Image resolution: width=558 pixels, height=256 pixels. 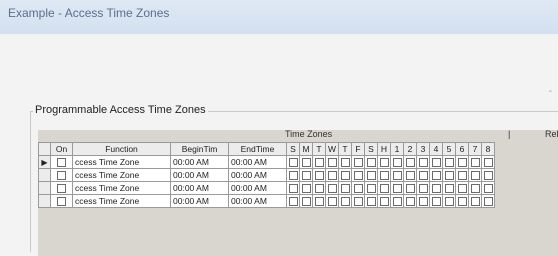 I want to click on column-header-on: On, so click(x=61, y=149).